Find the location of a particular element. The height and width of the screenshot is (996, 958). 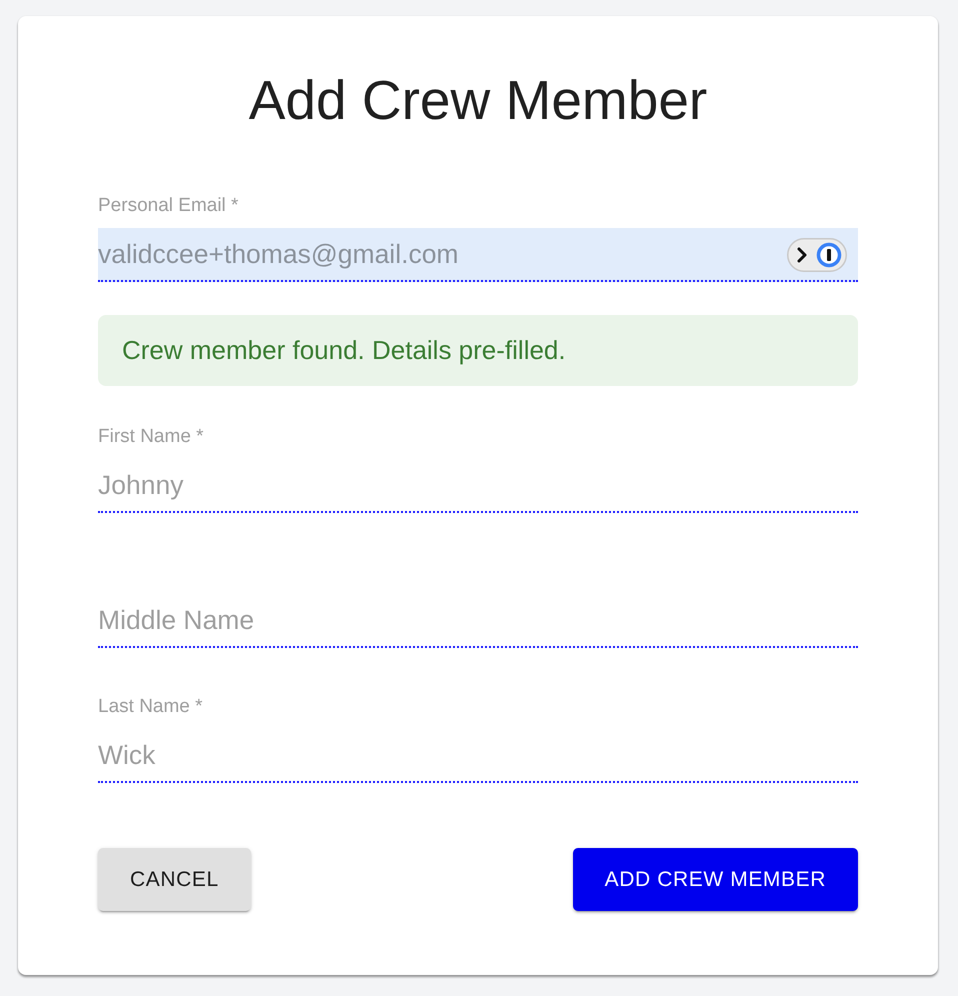

dialog-title: Add Crew Member is located at coordinates (478, 100).